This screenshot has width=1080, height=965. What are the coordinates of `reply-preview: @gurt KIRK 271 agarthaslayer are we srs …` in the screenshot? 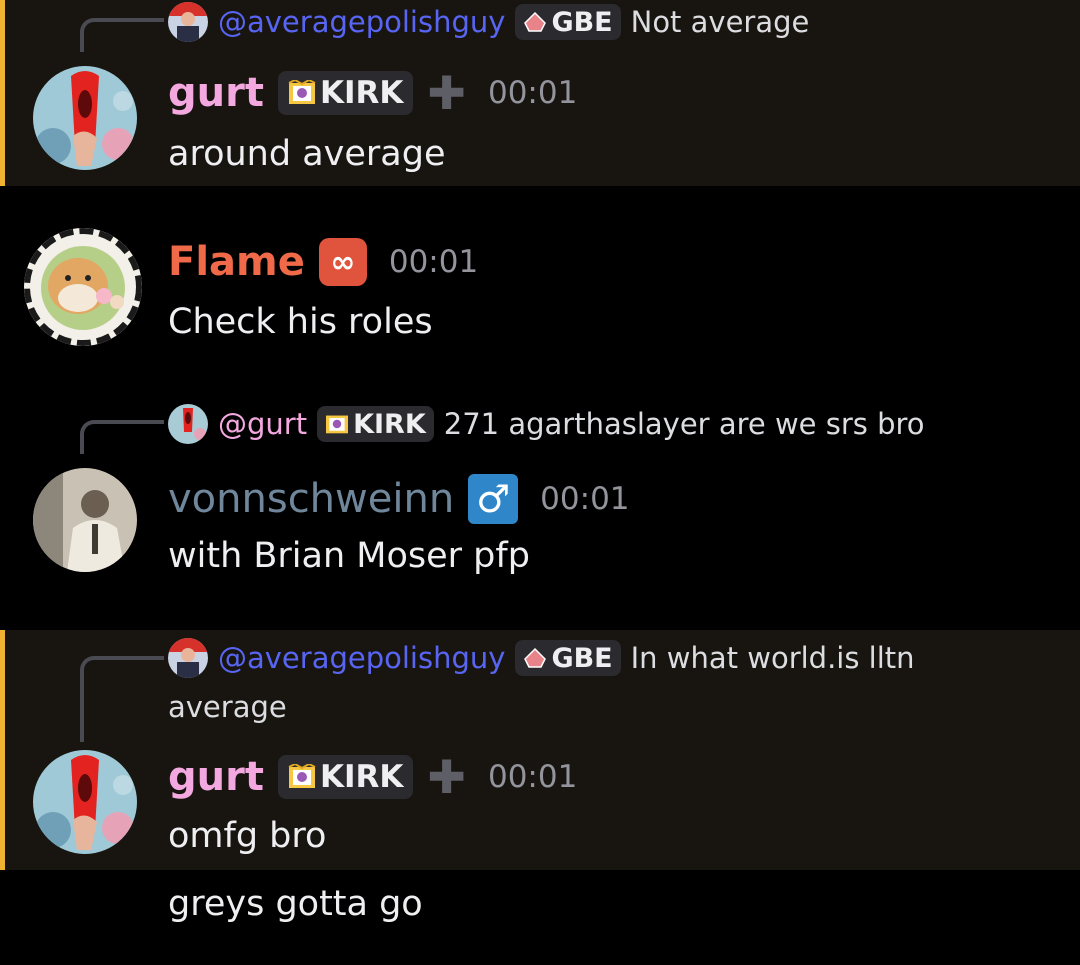 It's located at (546, 424).